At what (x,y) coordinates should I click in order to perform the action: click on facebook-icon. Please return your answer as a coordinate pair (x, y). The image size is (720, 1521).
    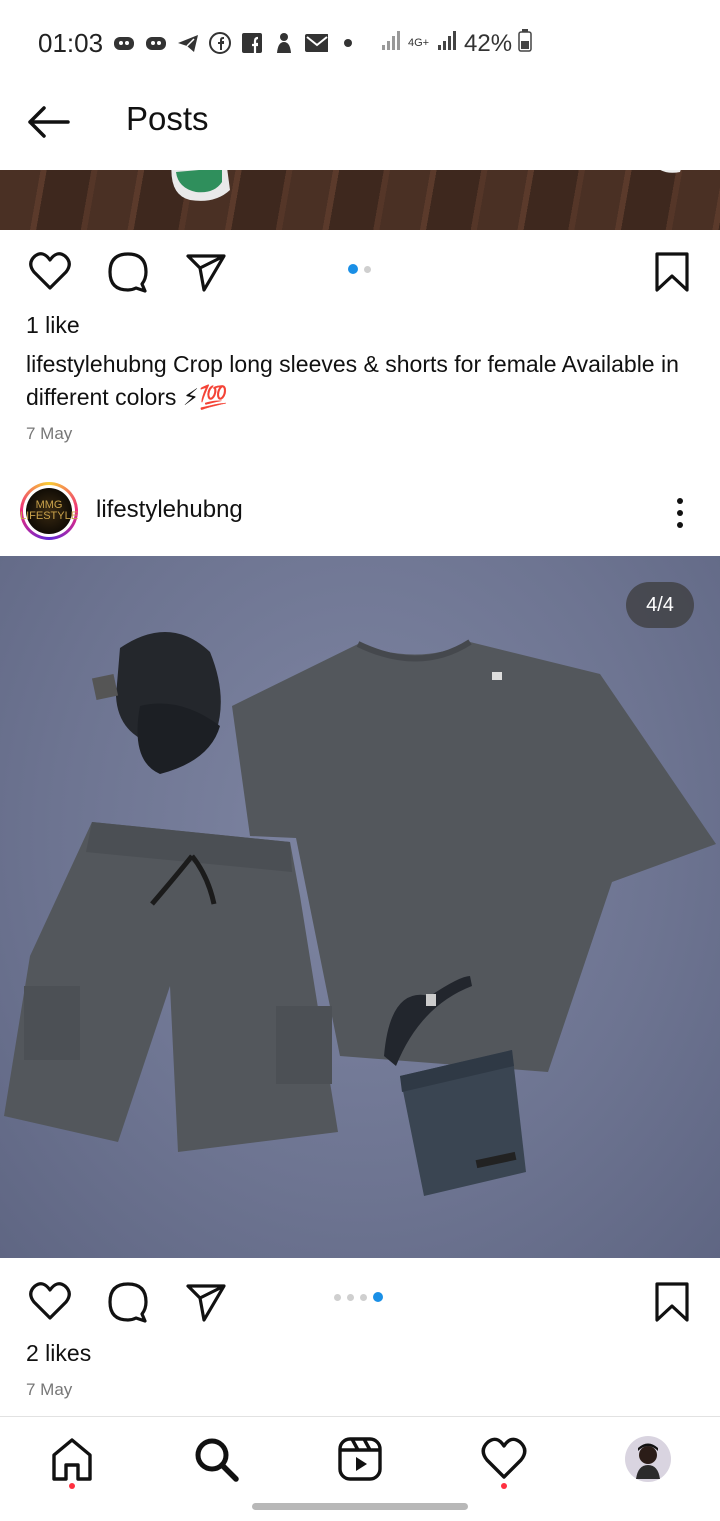
    Looking at the image, I should click on (220, 43).